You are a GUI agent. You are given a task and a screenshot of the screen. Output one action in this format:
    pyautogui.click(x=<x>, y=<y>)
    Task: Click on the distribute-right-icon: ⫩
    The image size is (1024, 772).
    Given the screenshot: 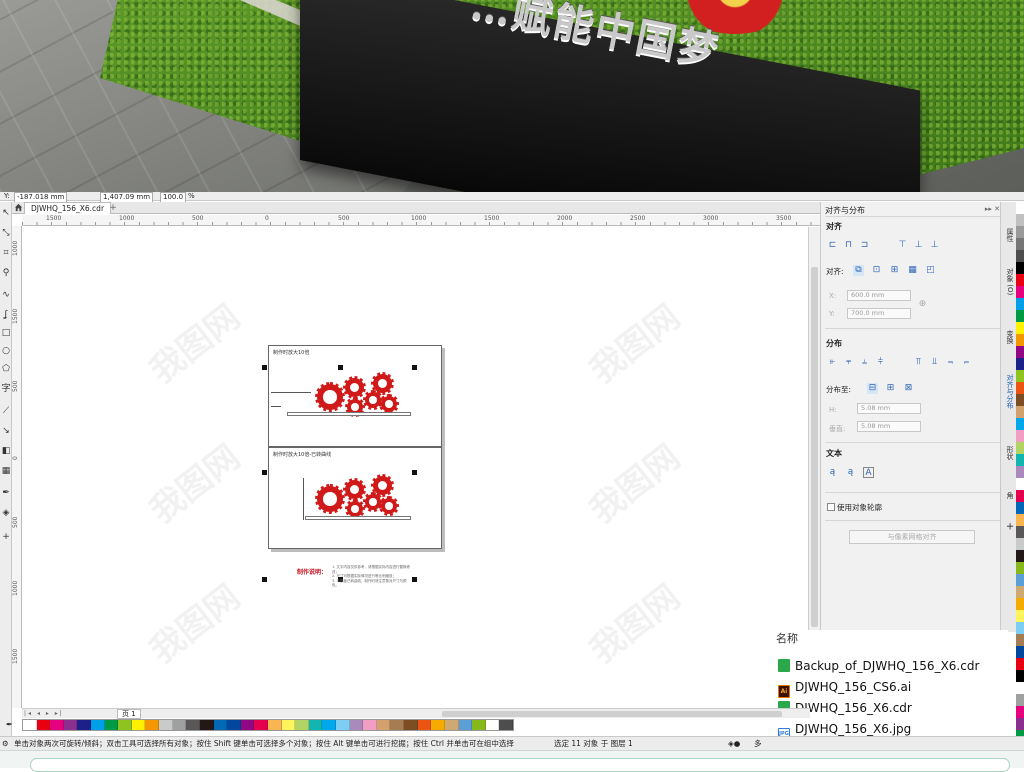 What is the action you would take?
    pyautogui.click(x=880, y=362)
    